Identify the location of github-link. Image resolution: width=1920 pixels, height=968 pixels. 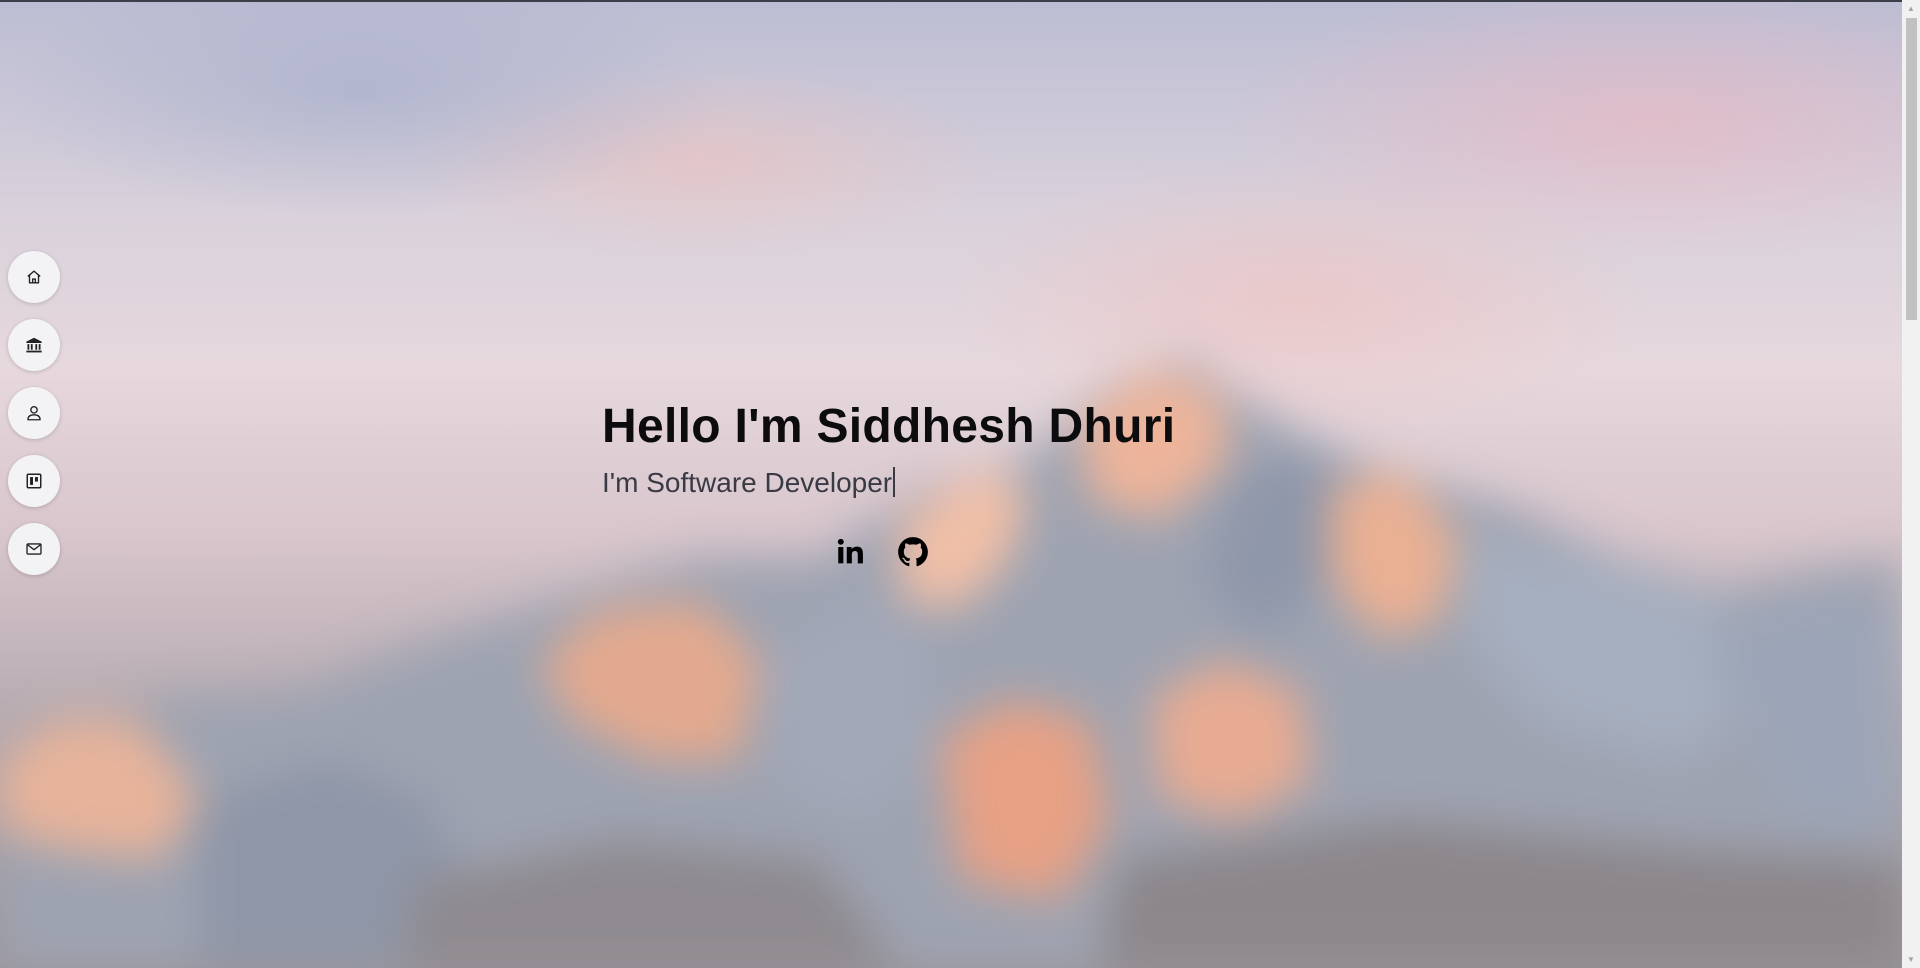
(913, 552).